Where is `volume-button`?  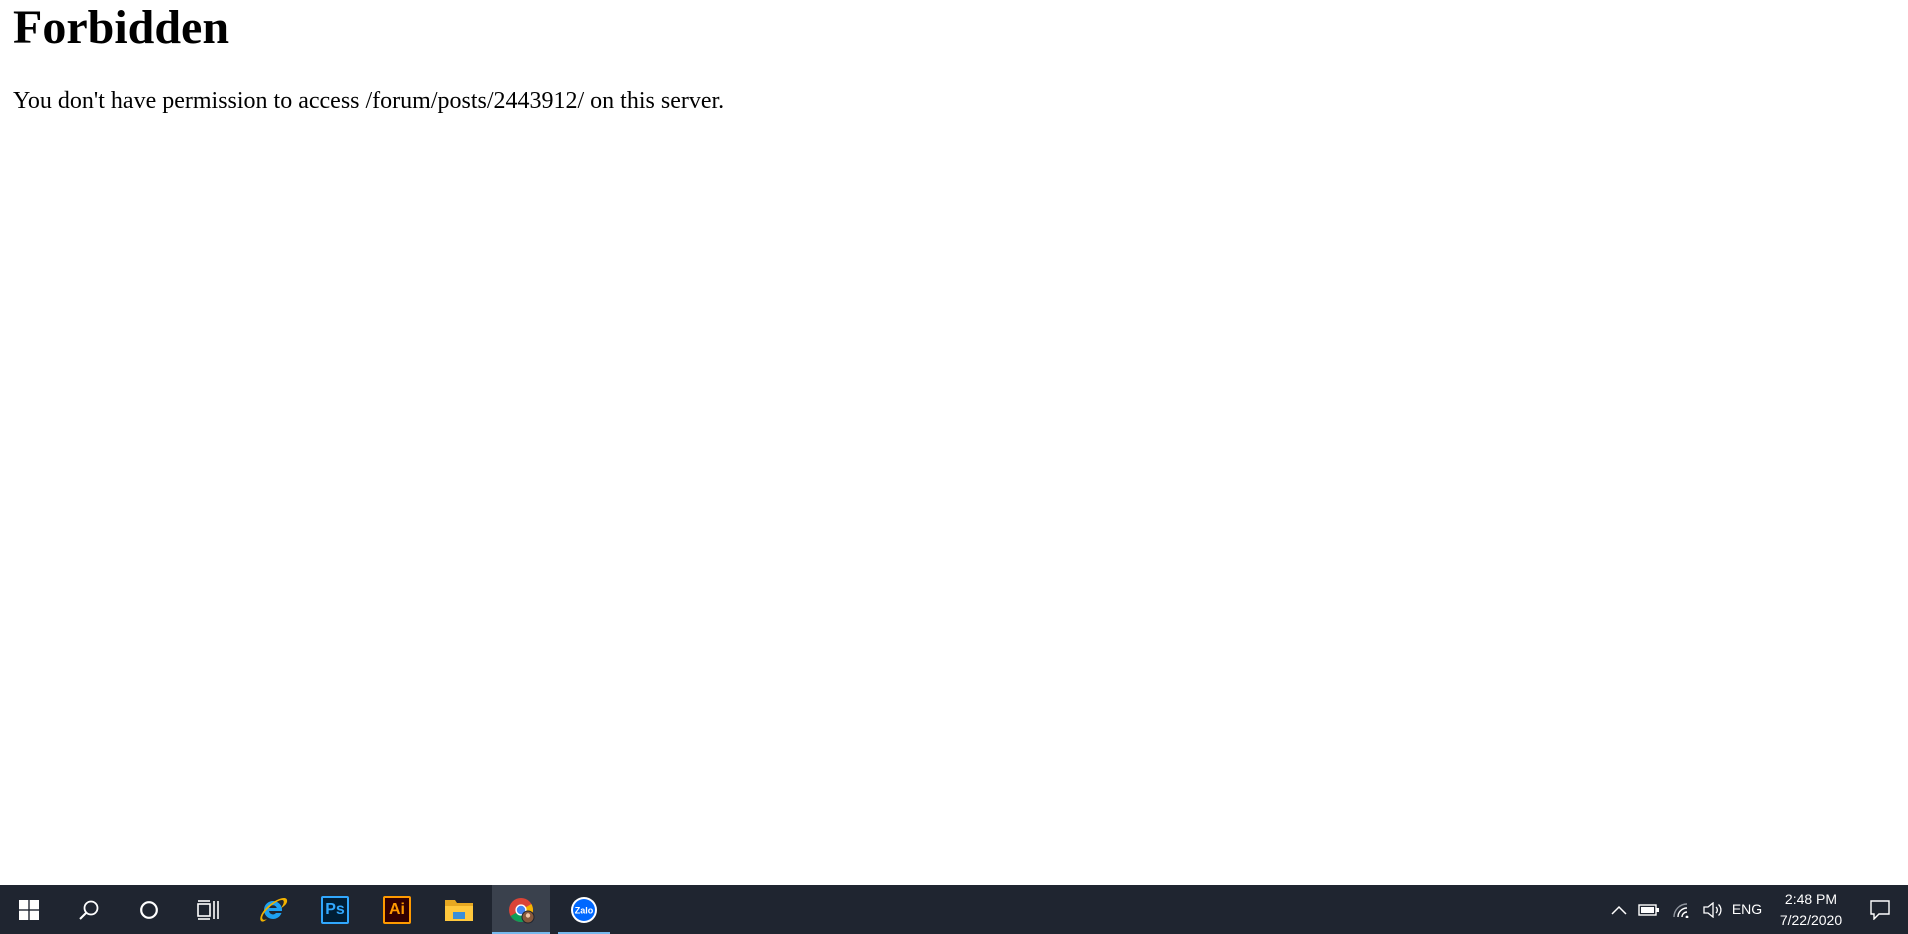
volume-button is located at coordinates (1713, 909).